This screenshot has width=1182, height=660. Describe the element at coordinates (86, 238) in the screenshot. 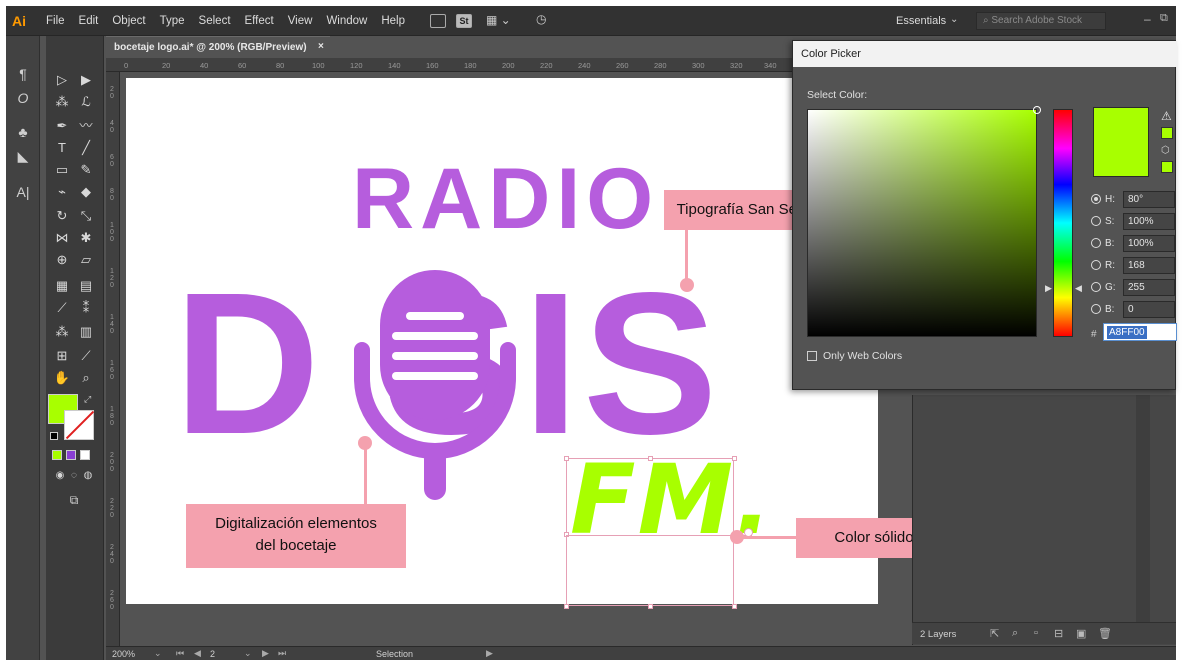

I see `puppet-warp-icon: ✱` at that location.